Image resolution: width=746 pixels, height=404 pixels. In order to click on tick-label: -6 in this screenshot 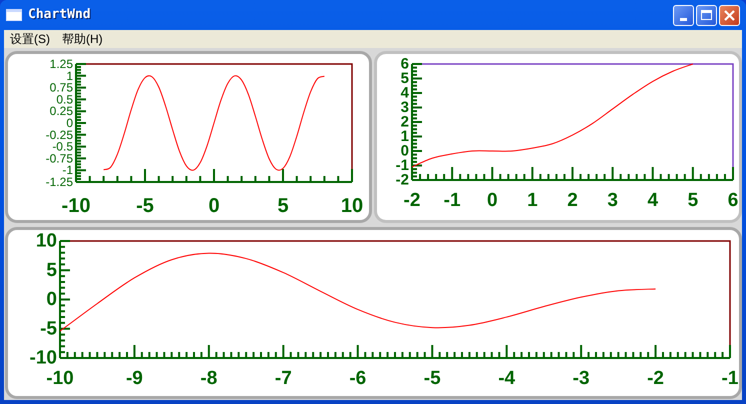, I will do `click(357, 378)`.